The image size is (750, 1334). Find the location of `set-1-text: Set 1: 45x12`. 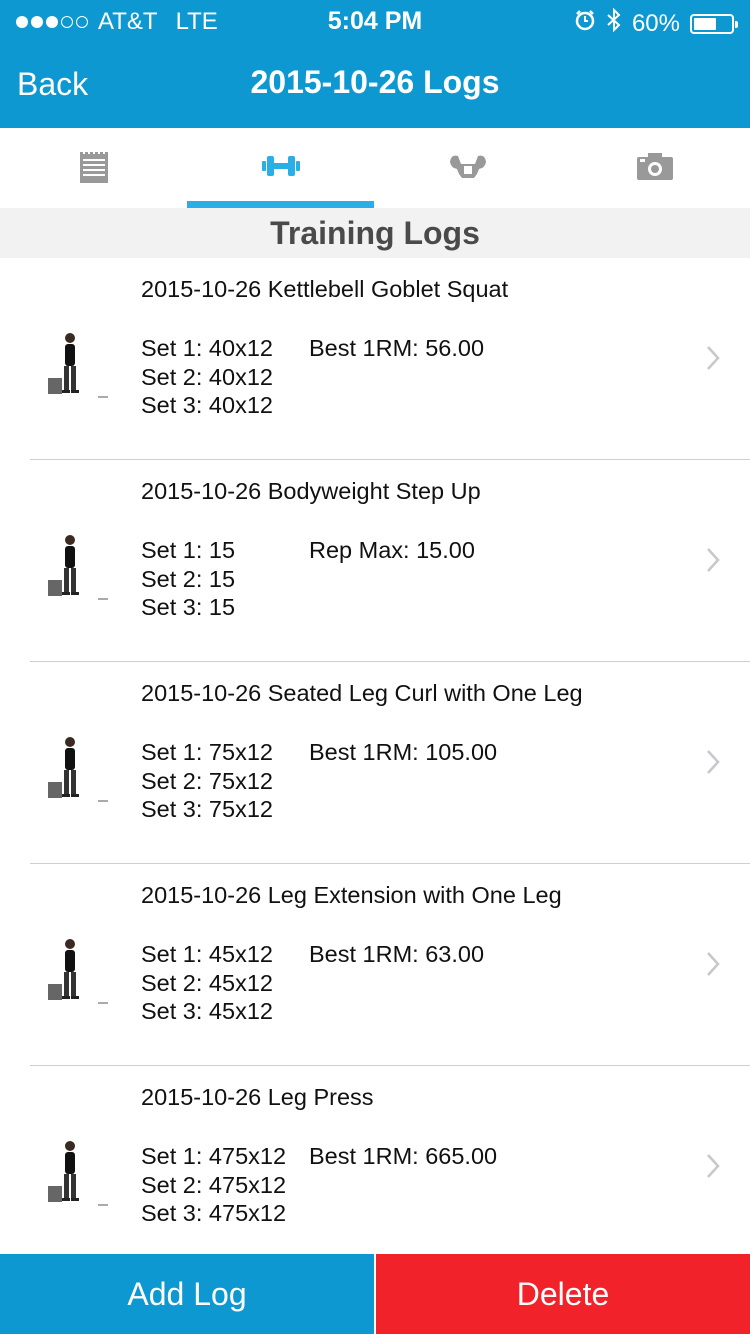

set-1-text: Set 1: 45x12 is located at coordinates (207, 954).